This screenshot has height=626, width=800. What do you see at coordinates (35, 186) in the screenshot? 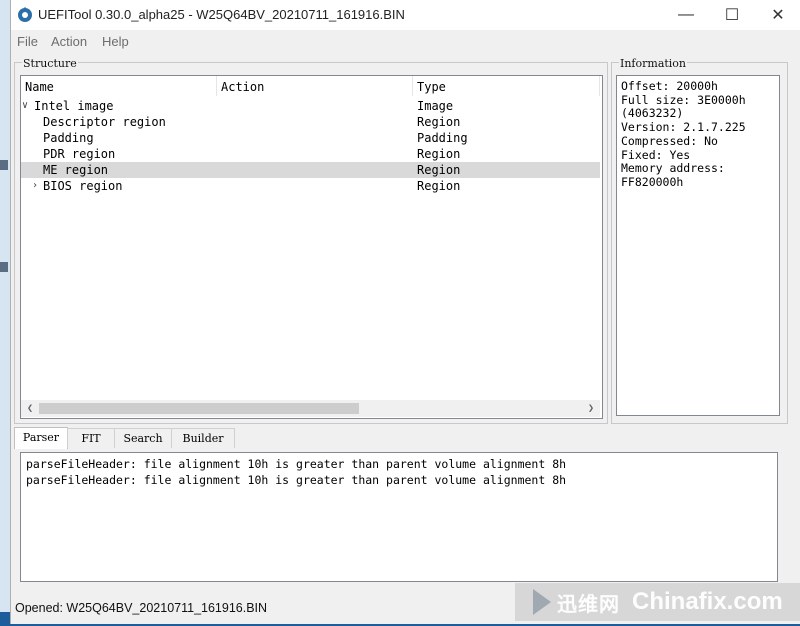
I see `collapsed-chevron-icon: ›` at bounding box center [35, 186].